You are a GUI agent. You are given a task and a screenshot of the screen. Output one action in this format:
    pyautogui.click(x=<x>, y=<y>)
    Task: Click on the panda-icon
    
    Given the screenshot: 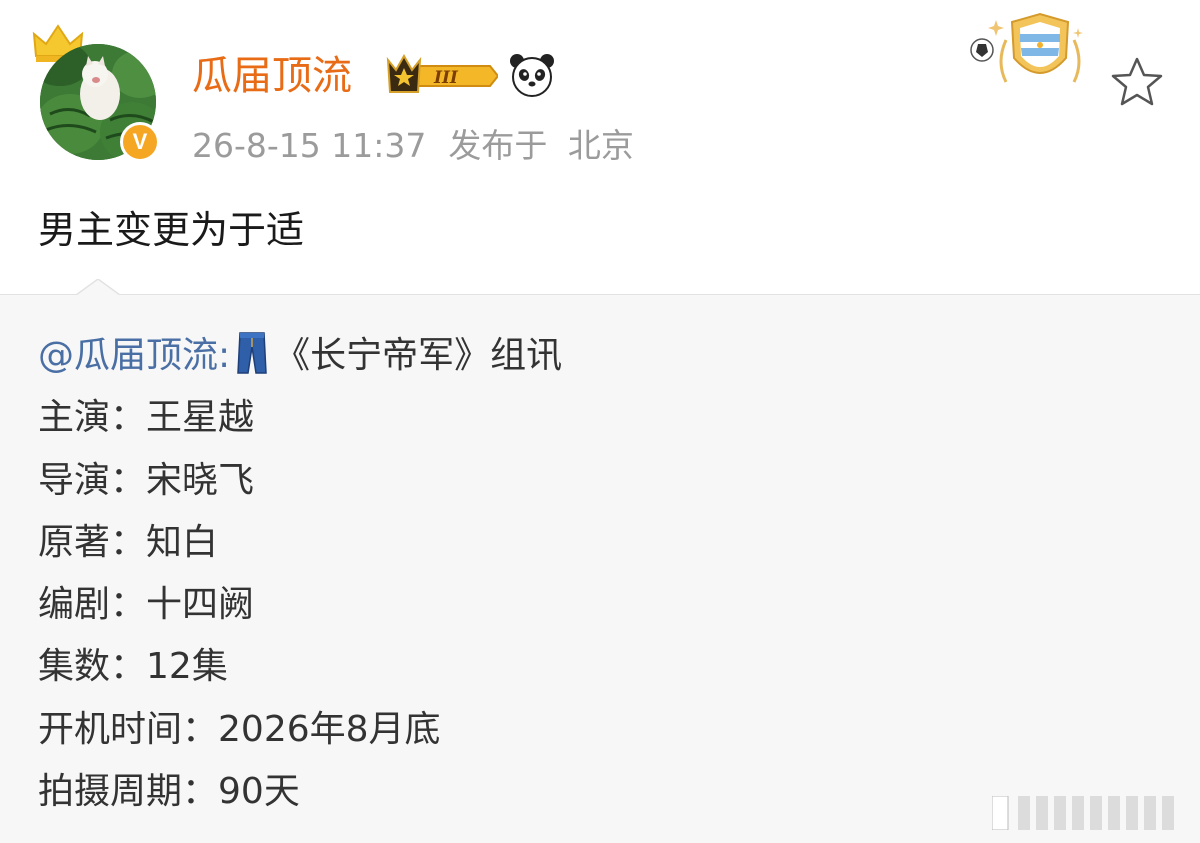 What is the action you would take?
    pyautogui.click(x=532, y=75)
    